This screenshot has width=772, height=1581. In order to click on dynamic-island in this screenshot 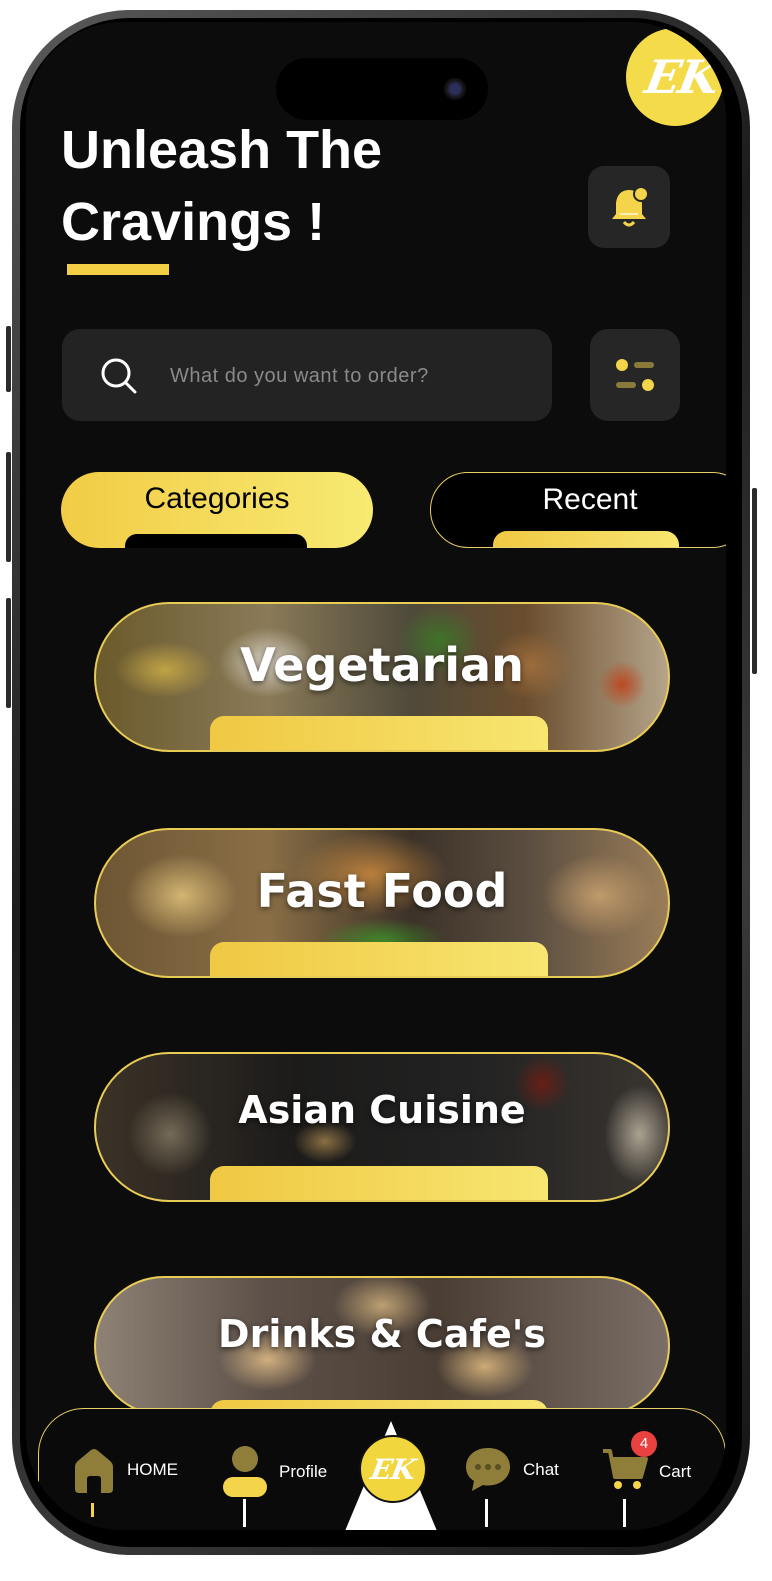, I will do `click(382, 89)`.